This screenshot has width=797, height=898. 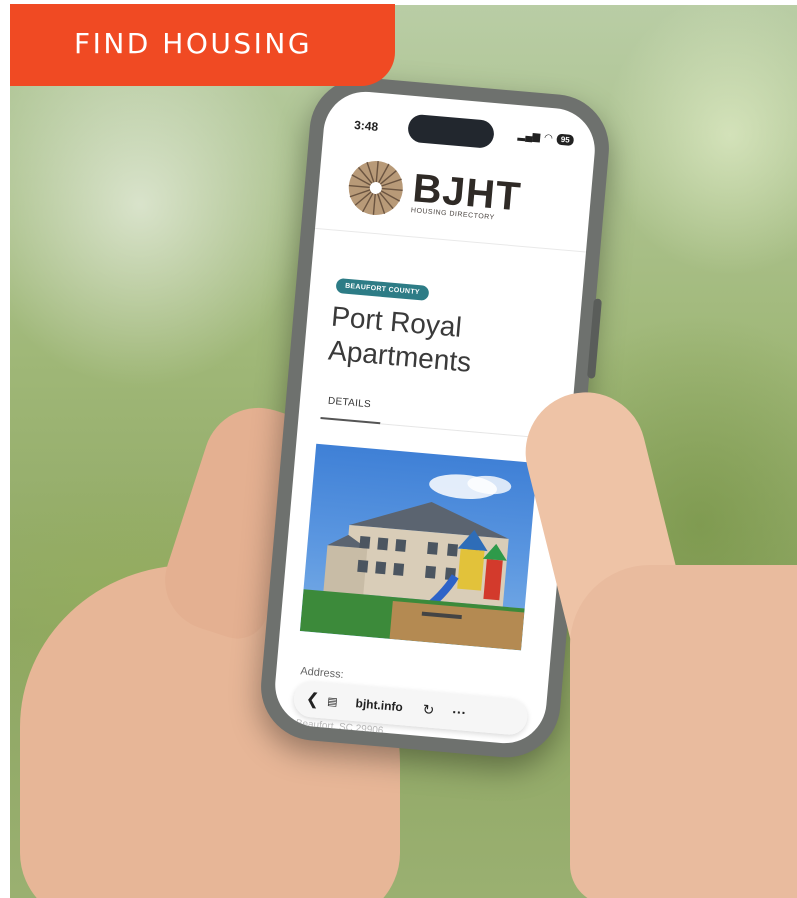 I want to click on tab-active-indicator, so click(x=350, y=421).